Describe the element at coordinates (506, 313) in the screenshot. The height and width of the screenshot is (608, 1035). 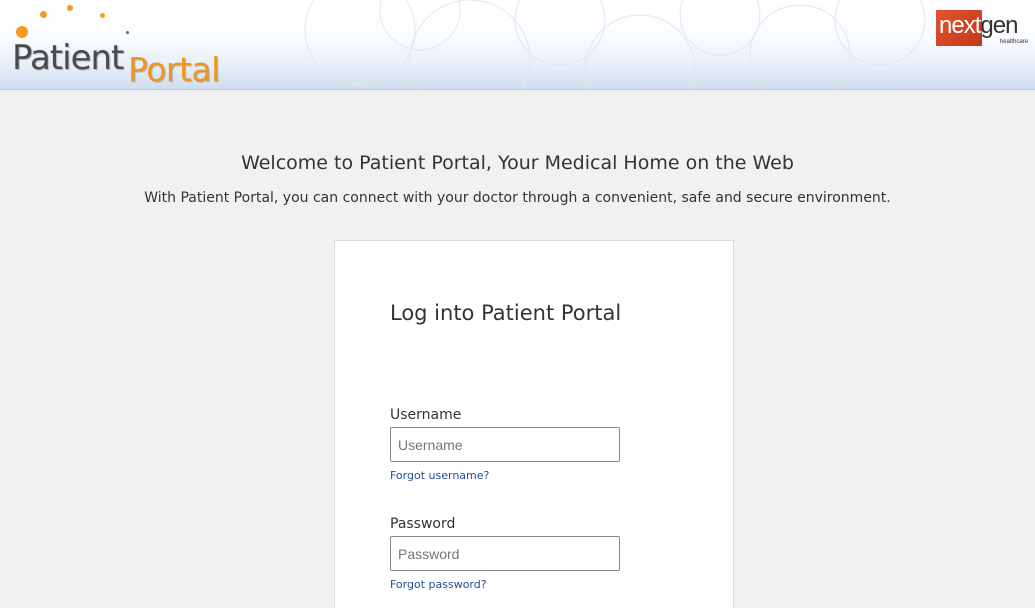
I see `login-title: Log into Patient Portal` at that location.